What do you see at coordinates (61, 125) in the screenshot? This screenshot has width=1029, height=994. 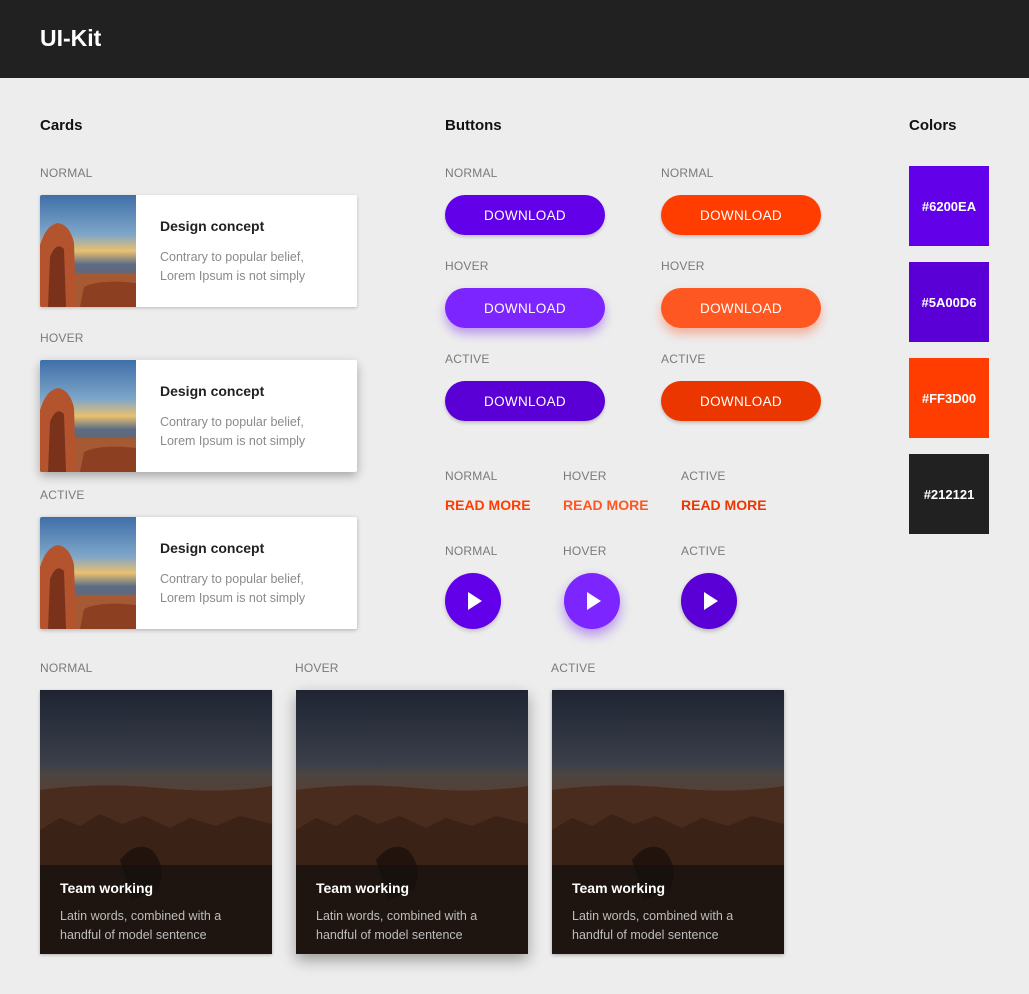 I see `section-title-cards: Cards` at bounding box center [61, 125].